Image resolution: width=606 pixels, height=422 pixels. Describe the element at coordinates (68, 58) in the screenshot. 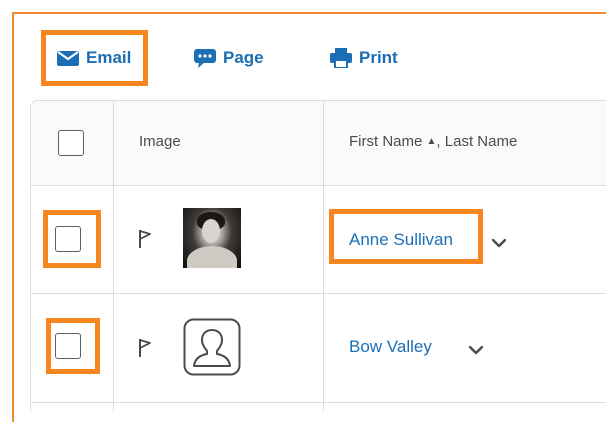

I see `email-icon` at that location.